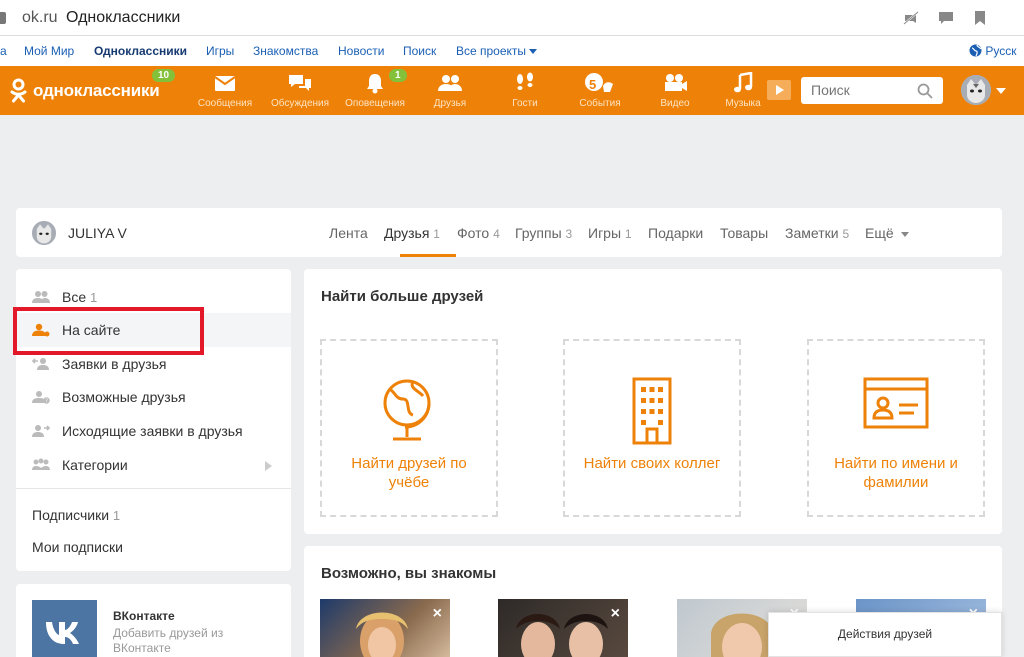  Describe the element at coordinates (40, 364) in the screenshot. I see `incoming-request-icon` at that location.